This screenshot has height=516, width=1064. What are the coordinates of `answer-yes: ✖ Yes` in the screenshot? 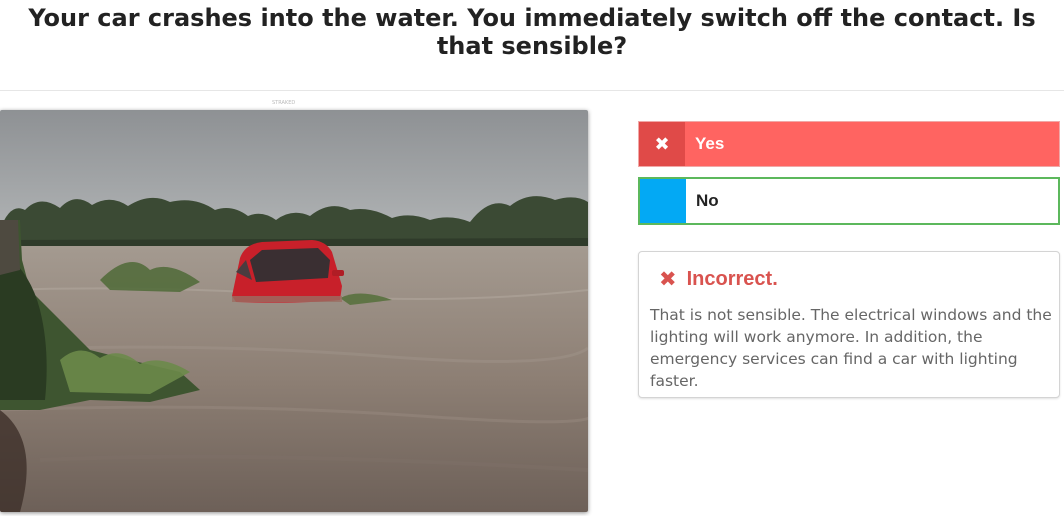 It's located at (849, 144).